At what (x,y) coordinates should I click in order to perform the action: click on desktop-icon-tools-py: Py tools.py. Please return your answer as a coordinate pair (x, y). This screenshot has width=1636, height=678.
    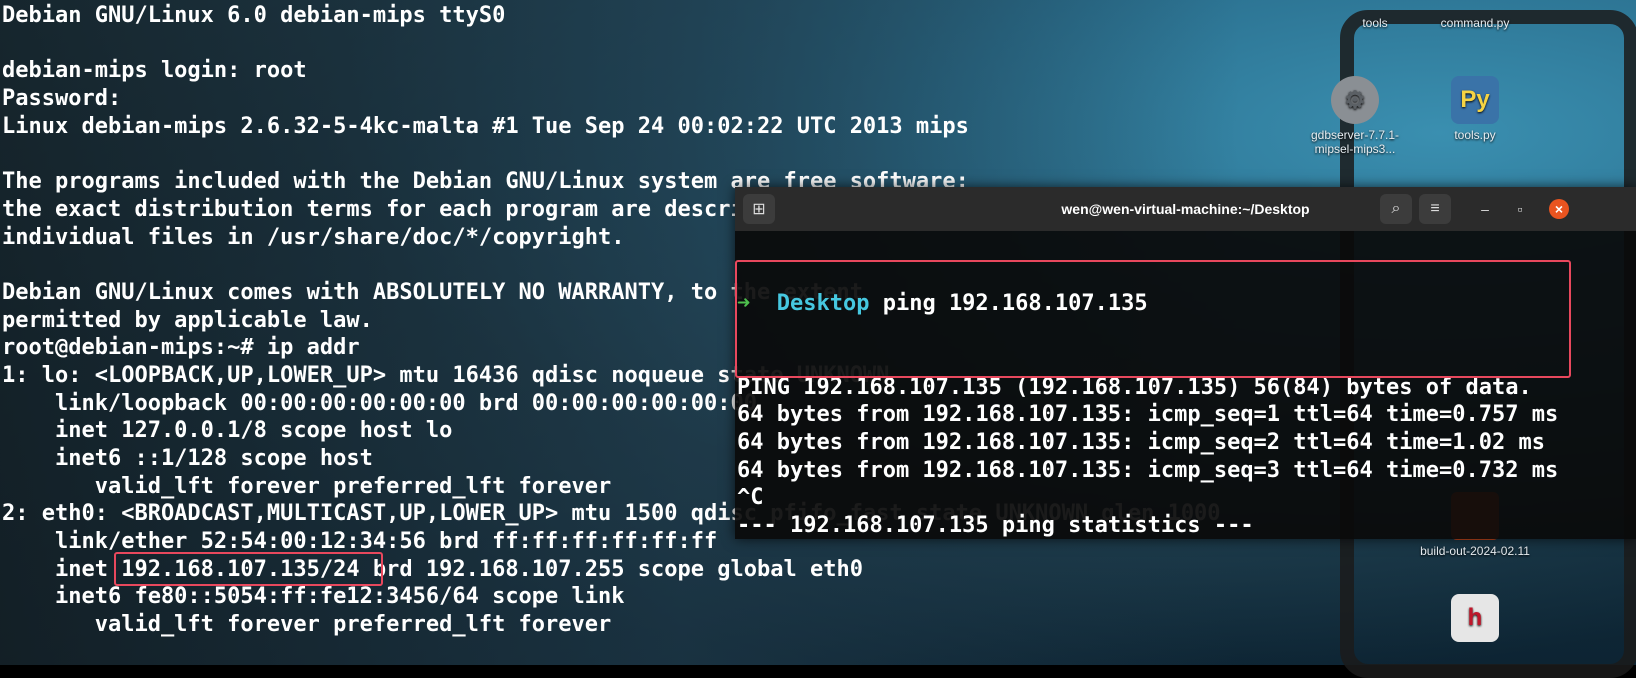
    Looking at the image, I should click on (1475, 109).